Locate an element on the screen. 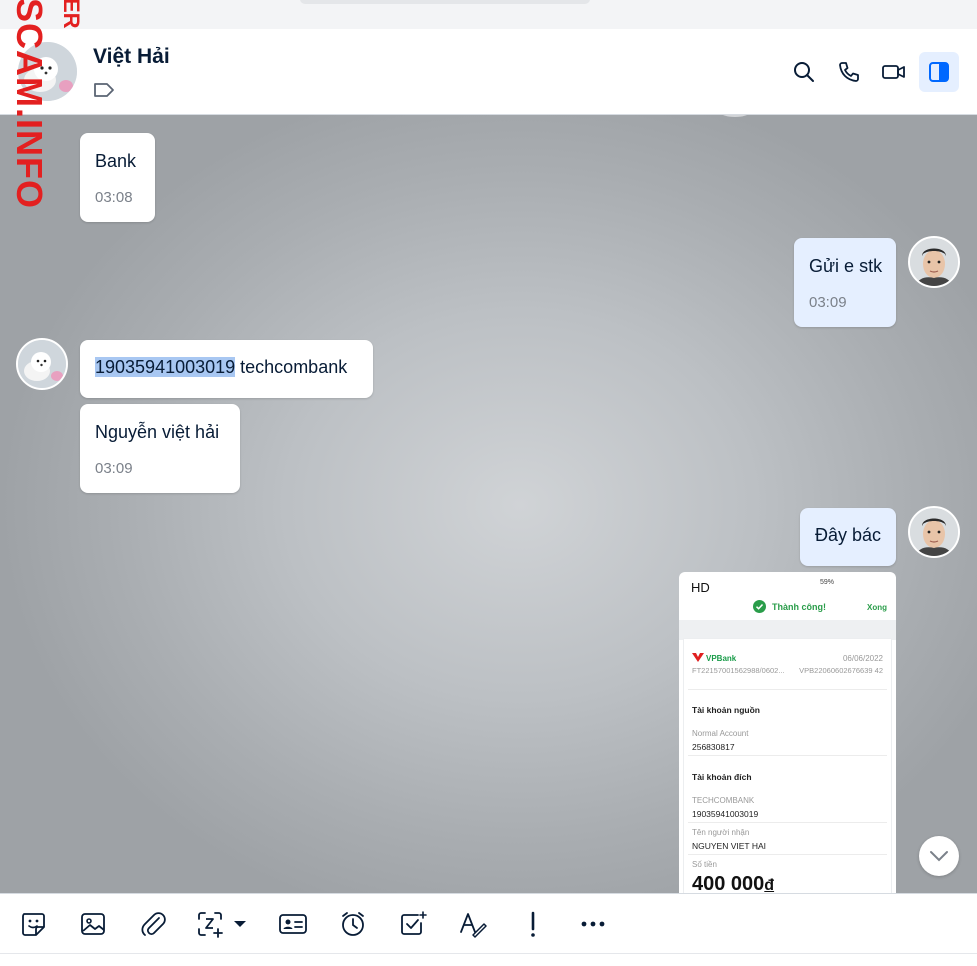 This screenshot has width=977, height=966. image-icon is located at coordinates (93, 924).